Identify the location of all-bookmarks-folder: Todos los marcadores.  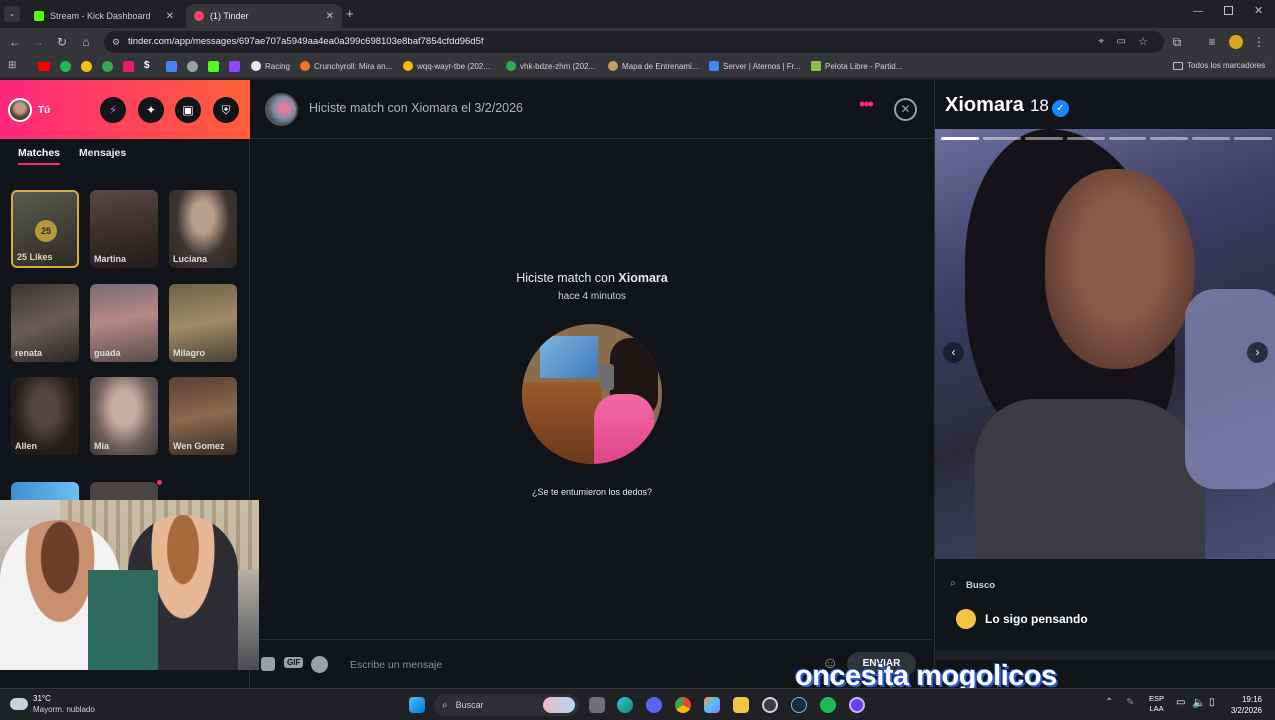
(1219, 65).